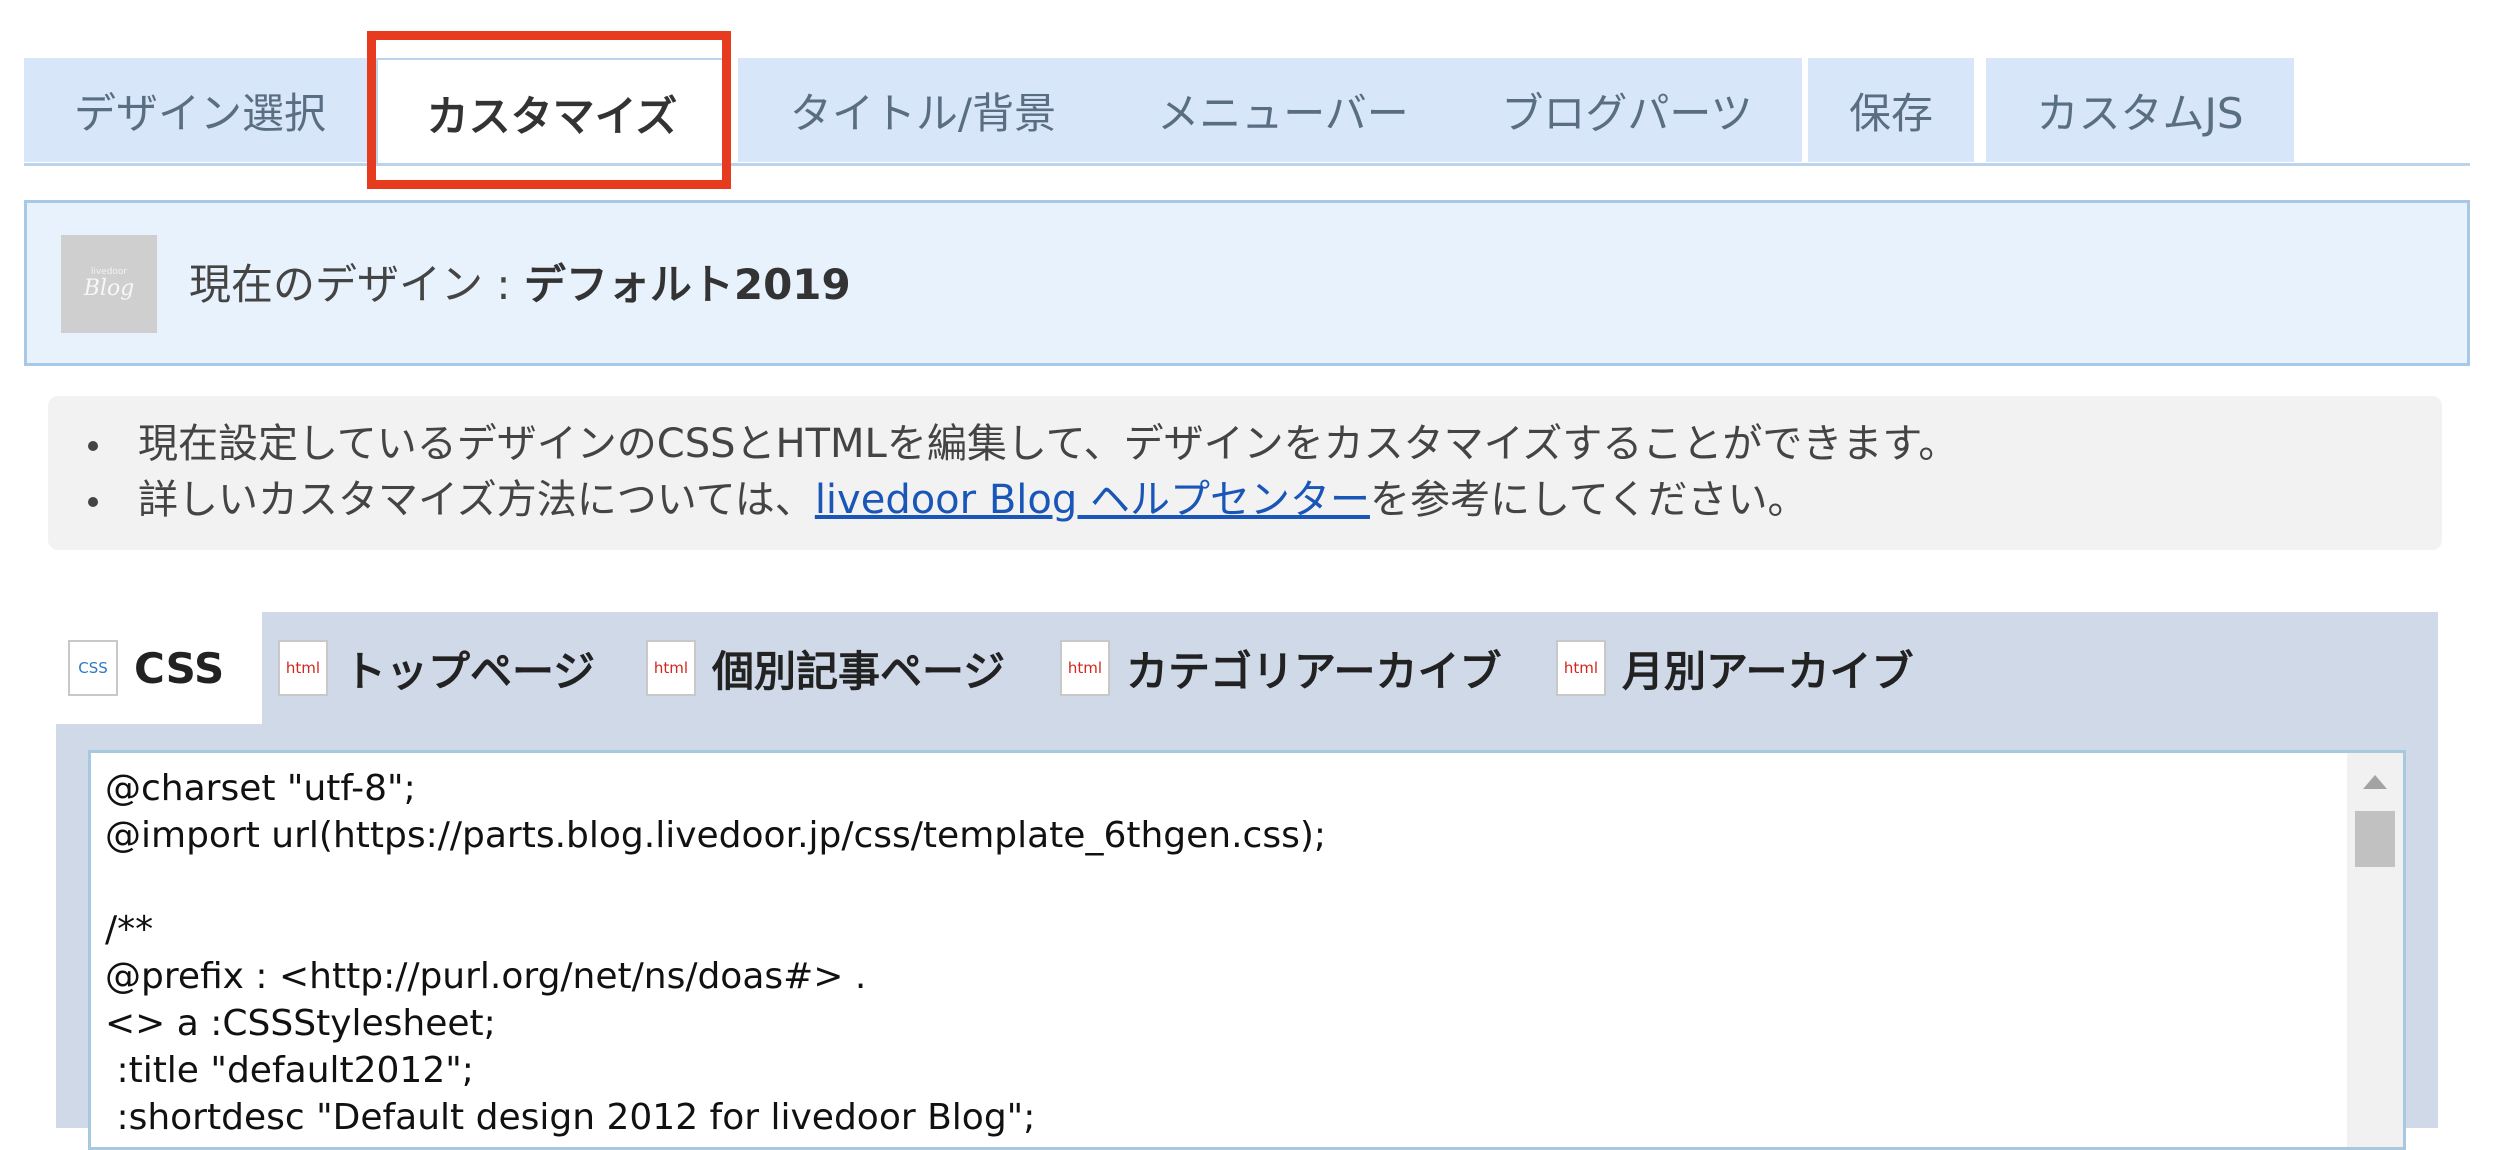 The width and height of the screenshot is (2494, 1150). What do you see at coordinates (1283, 110) in the screenshot?
I see `tab-menubar: メニューバー` at bounding box center [1283, 110].